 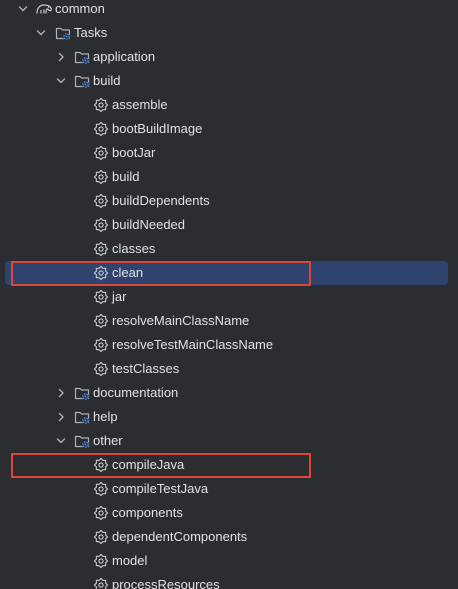 I want to click on tree-group-help-label: help, so click(x=105, y=416).